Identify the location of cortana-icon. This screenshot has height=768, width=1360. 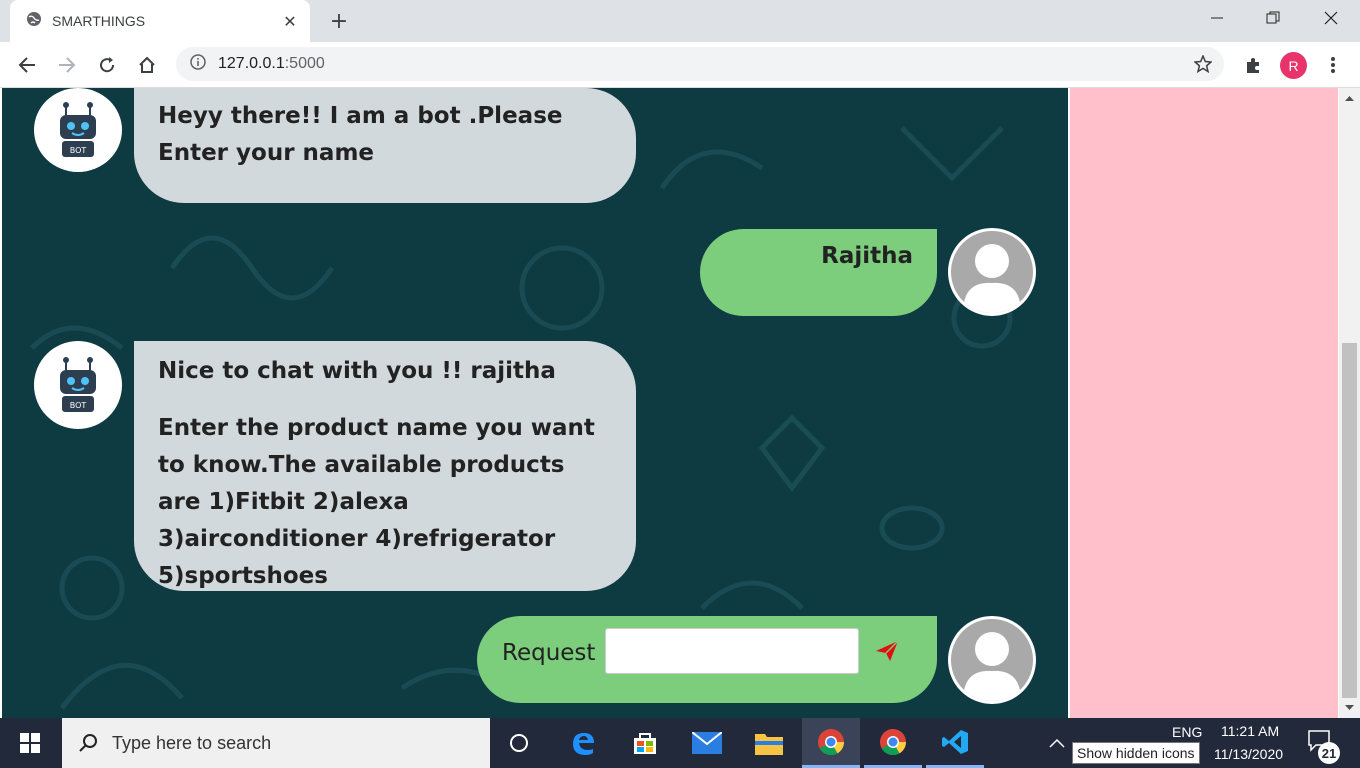
(519, 743).